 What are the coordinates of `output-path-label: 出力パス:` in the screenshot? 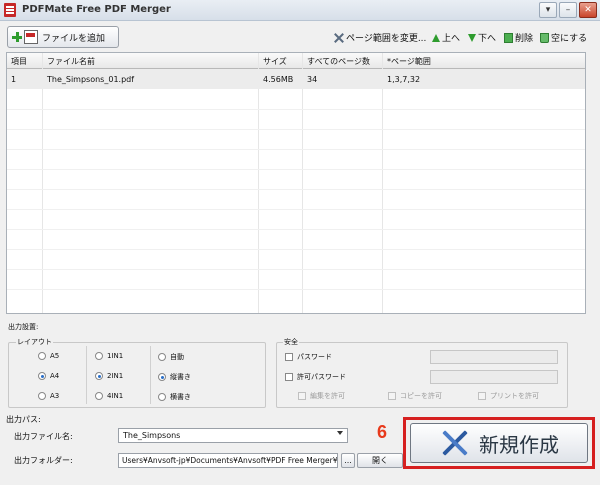 It's located at (23, 419).